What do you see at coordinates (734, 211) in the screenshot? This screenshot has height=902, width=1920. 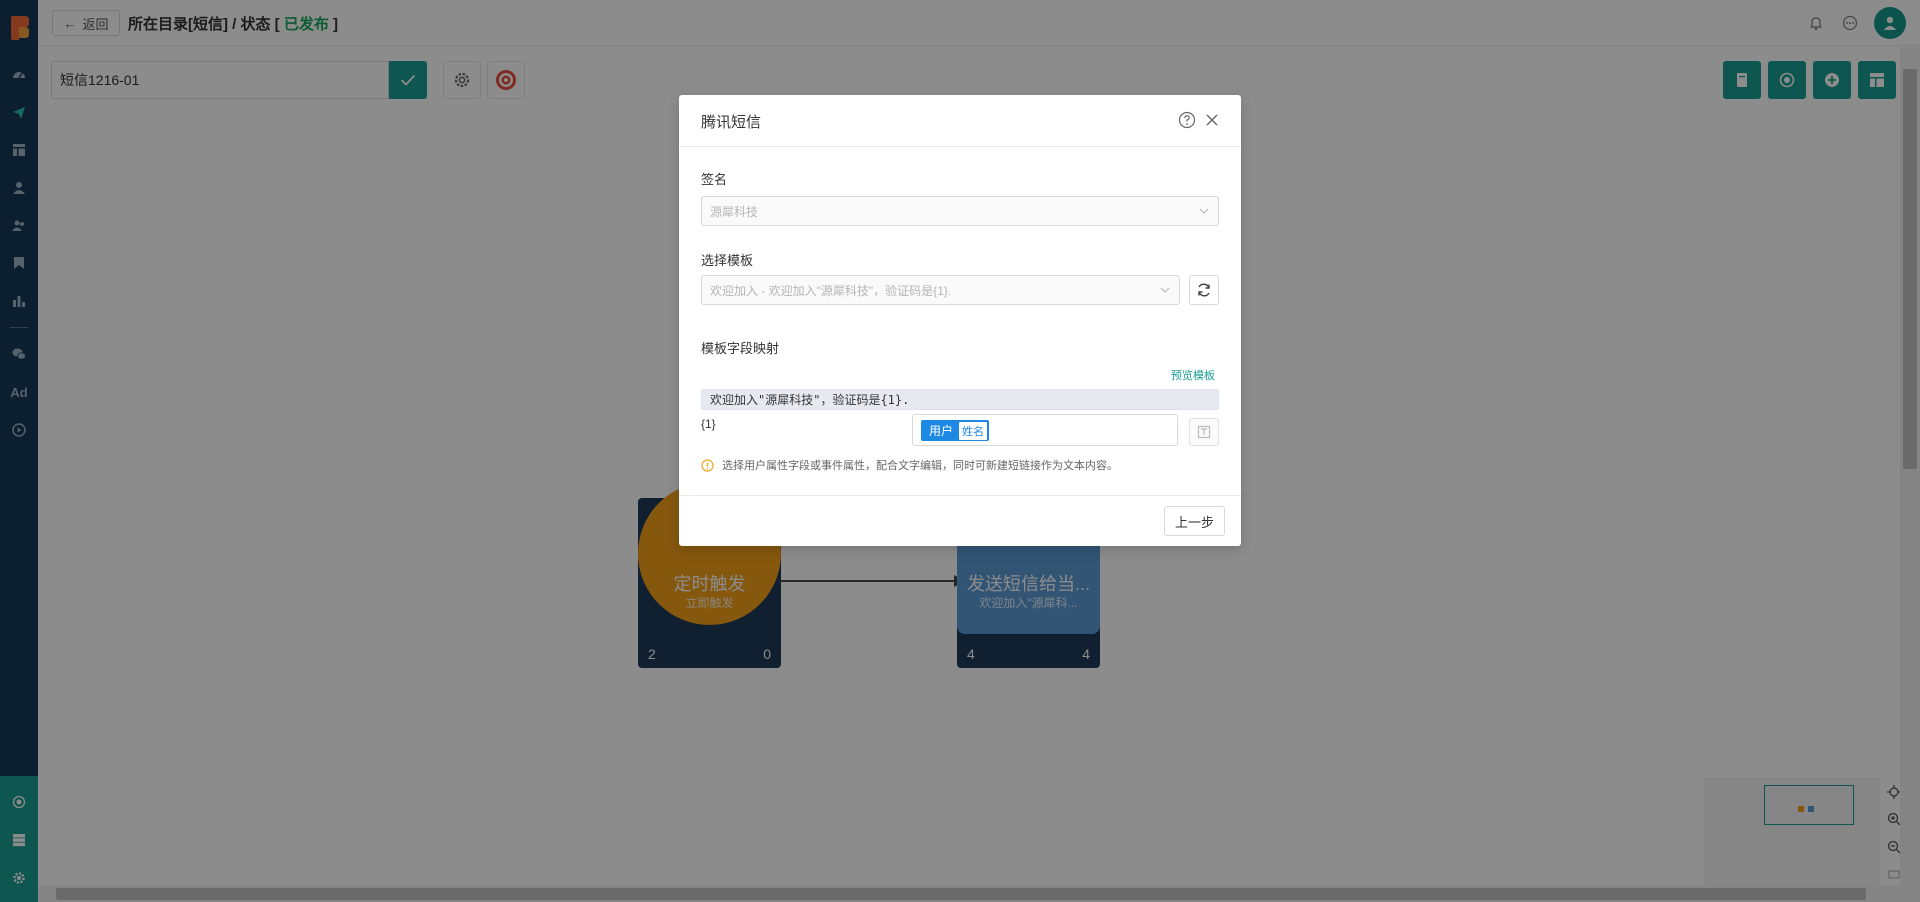 I see `signature-select-value: 源犀科技` at bounding box center [734, 211].